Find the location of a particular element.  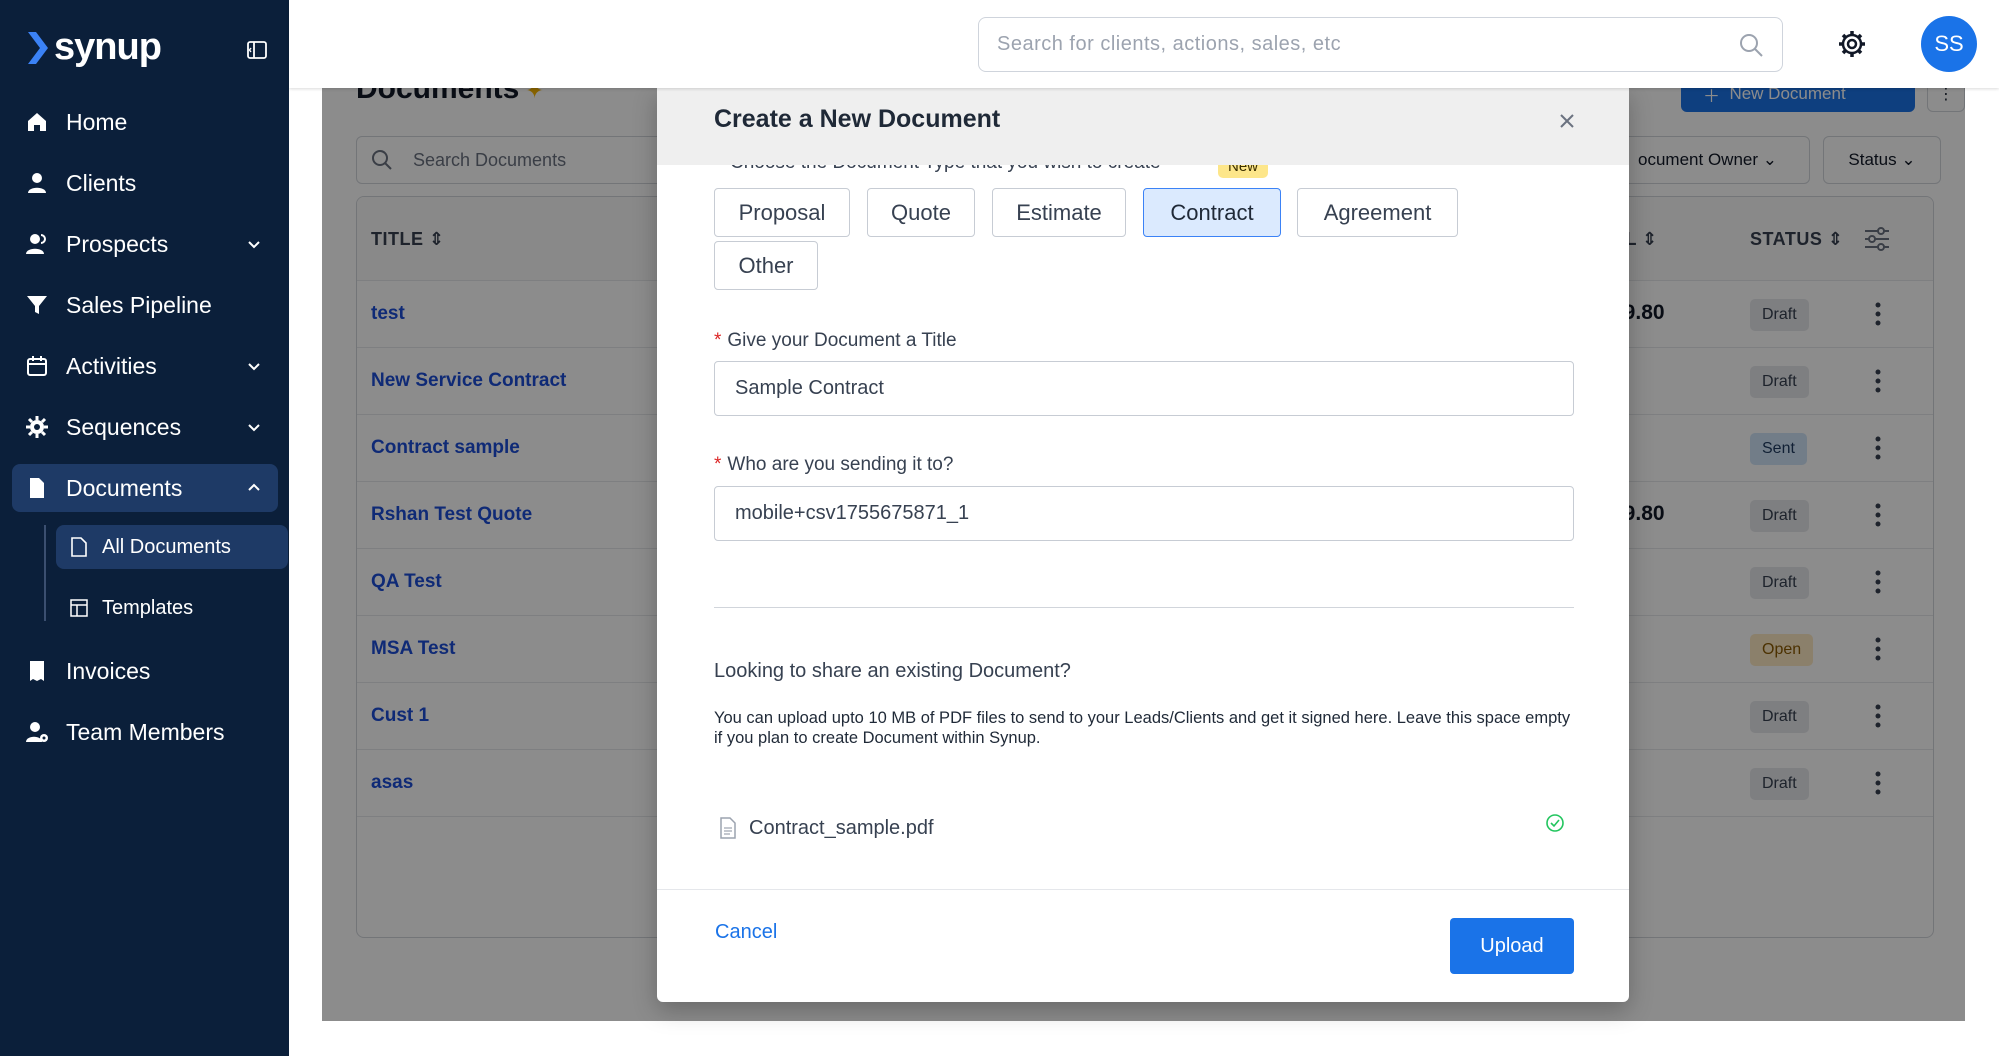

title-field-label: * Give your Document a Title is located at coordinates (835, 341).